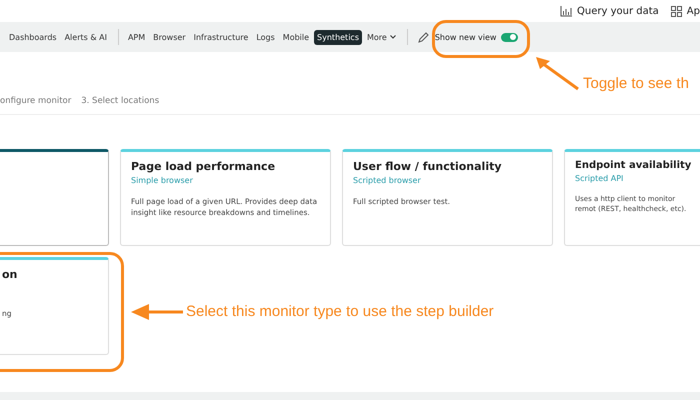 The image size is (700, 400). I want to click on step-label: 3. Select locations, so click(120, 102).